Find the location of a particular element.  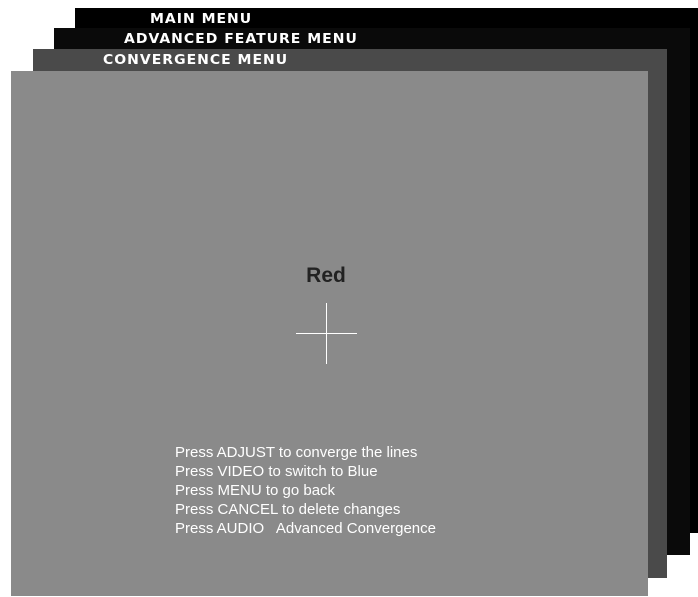

advanced-feature-menu-title: ADVANCED FEATURE MENU is located at coordinates (241, 39).